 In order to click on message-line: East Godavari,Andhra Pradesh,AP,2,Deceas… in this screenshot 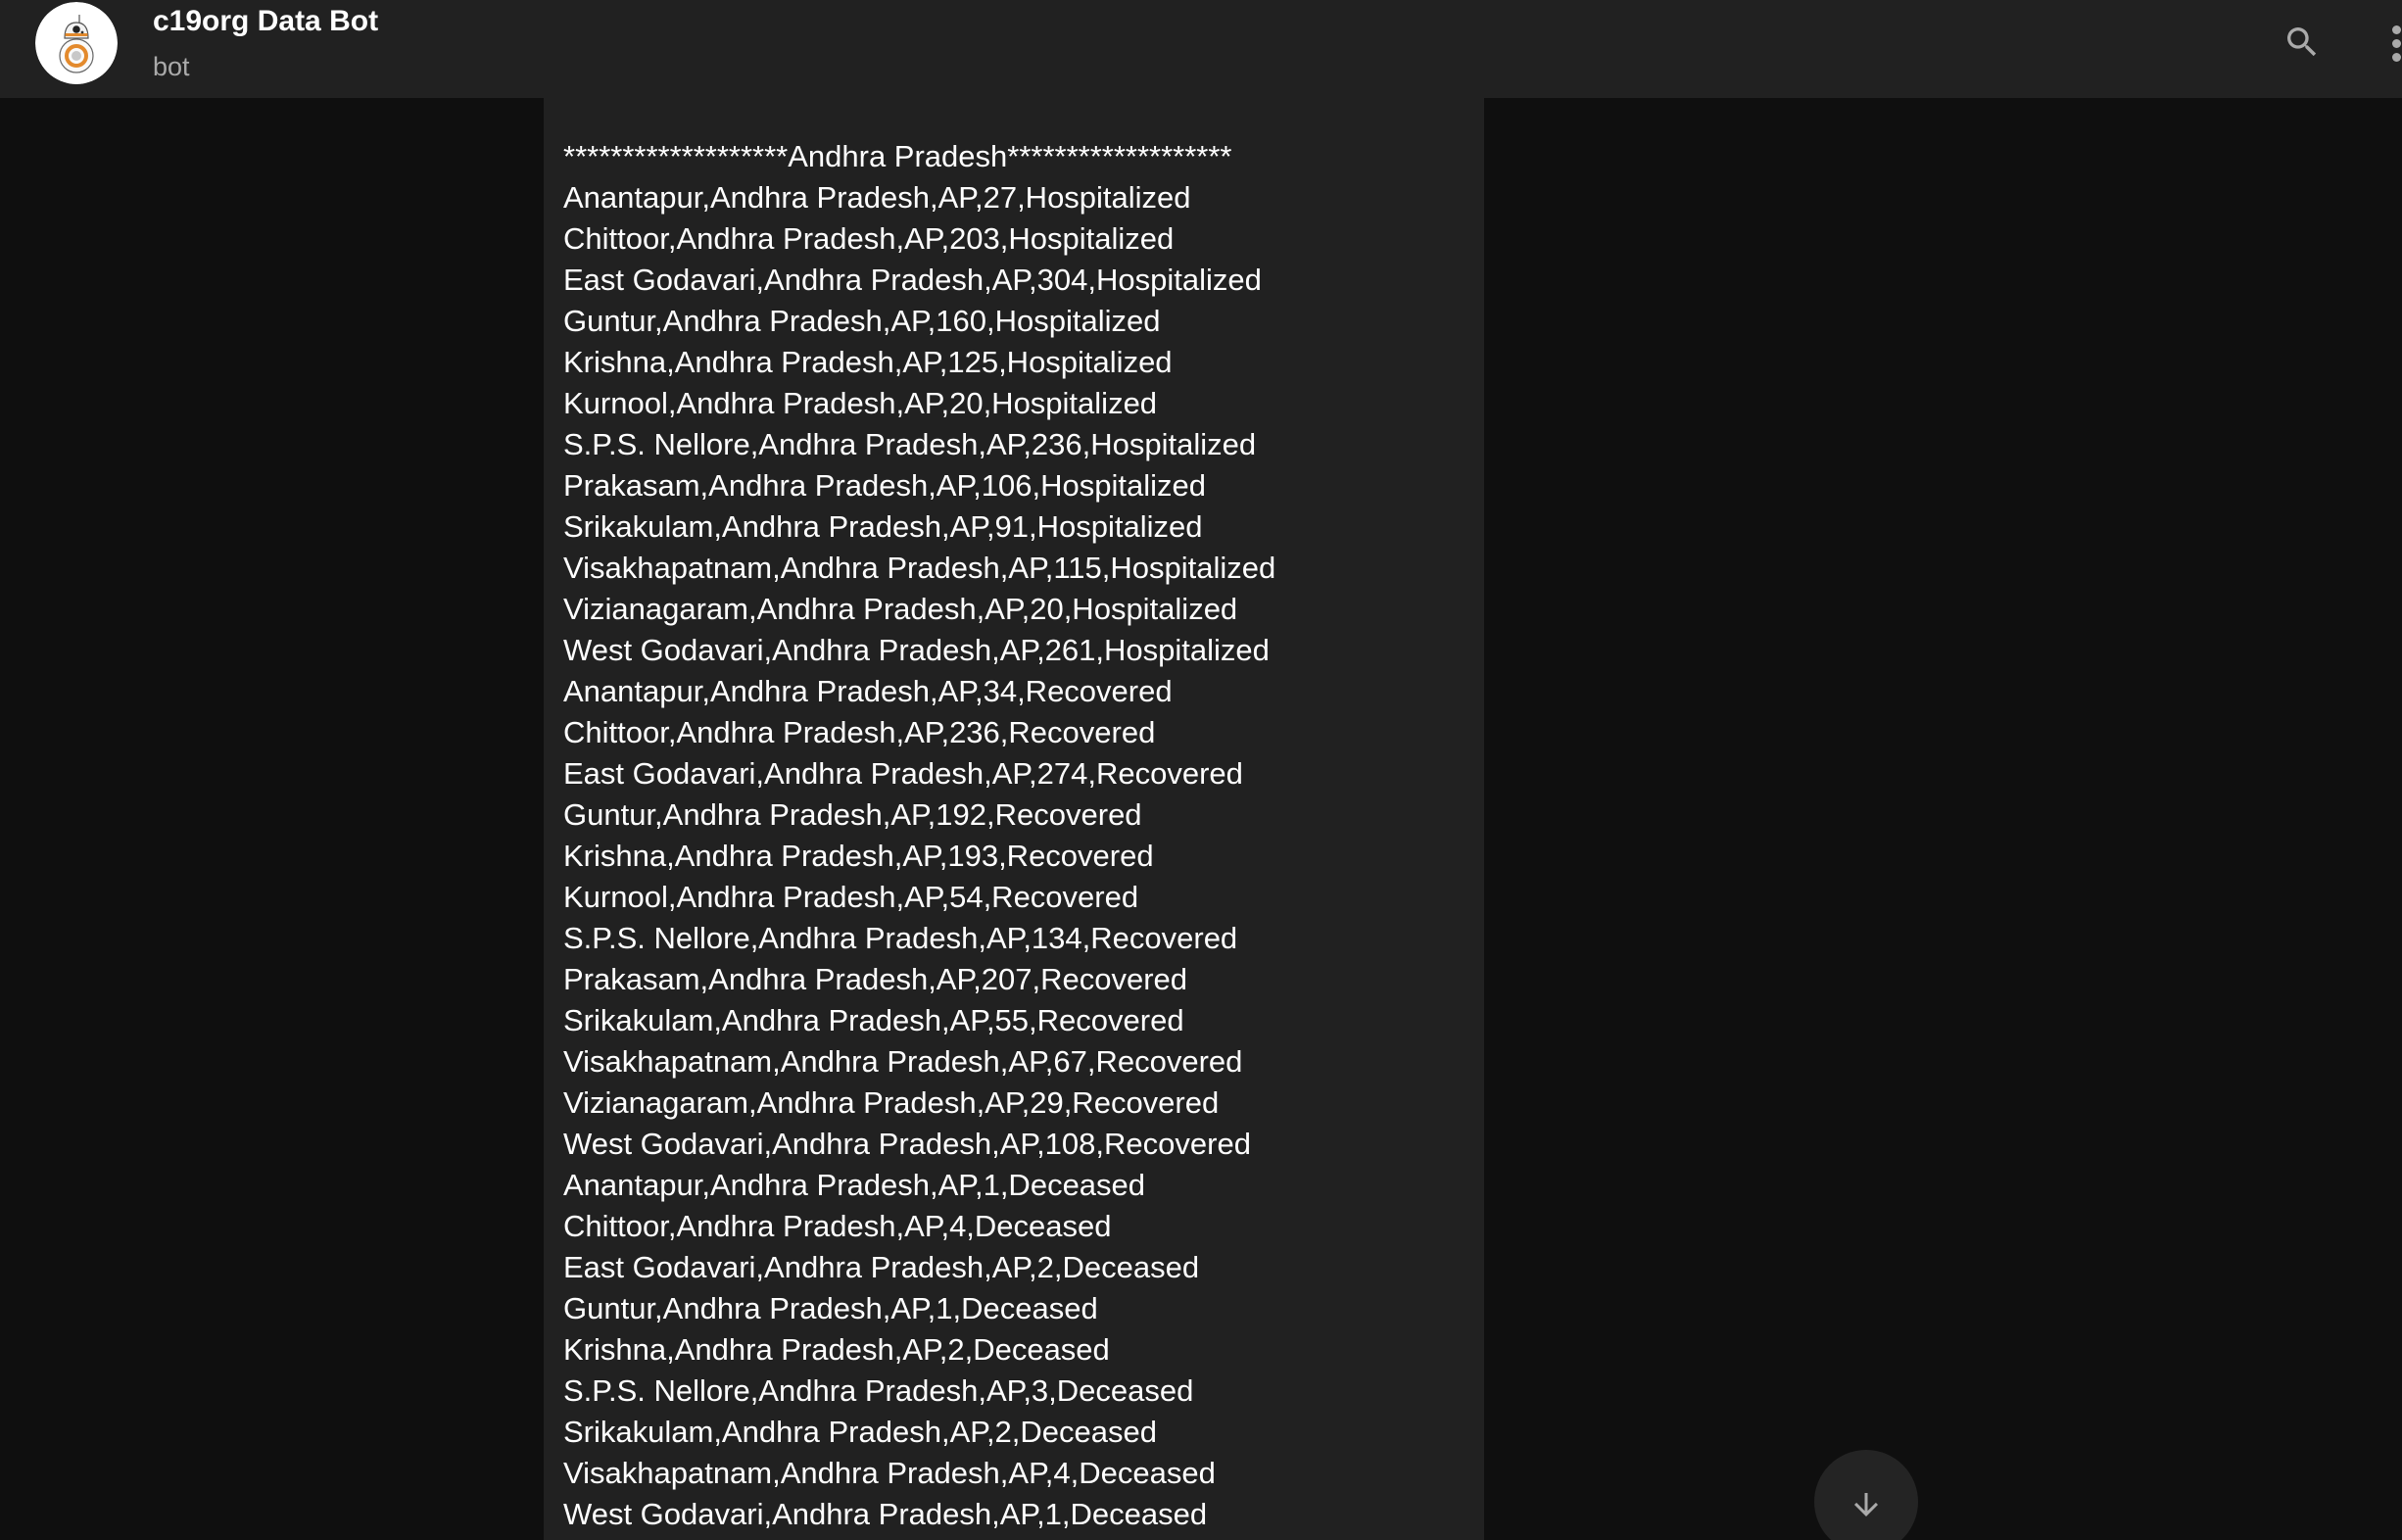, I will do `click(881, 1267)`.